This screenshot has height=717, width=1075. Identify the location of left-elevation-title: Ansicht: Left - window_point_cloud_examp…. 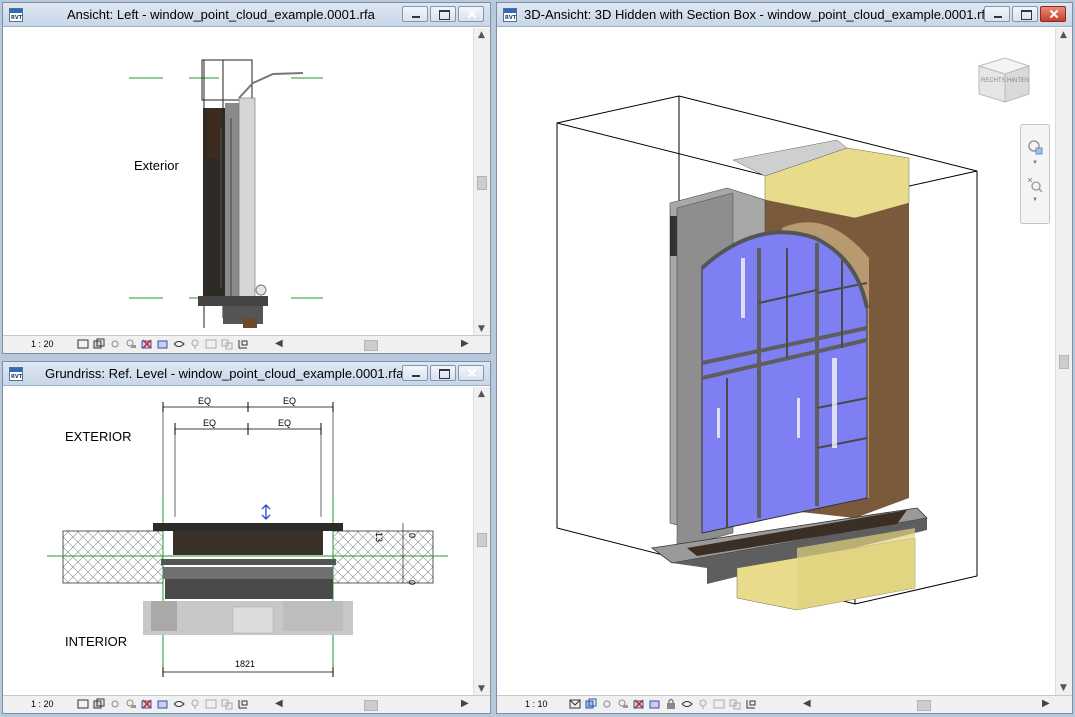
(221, 14).